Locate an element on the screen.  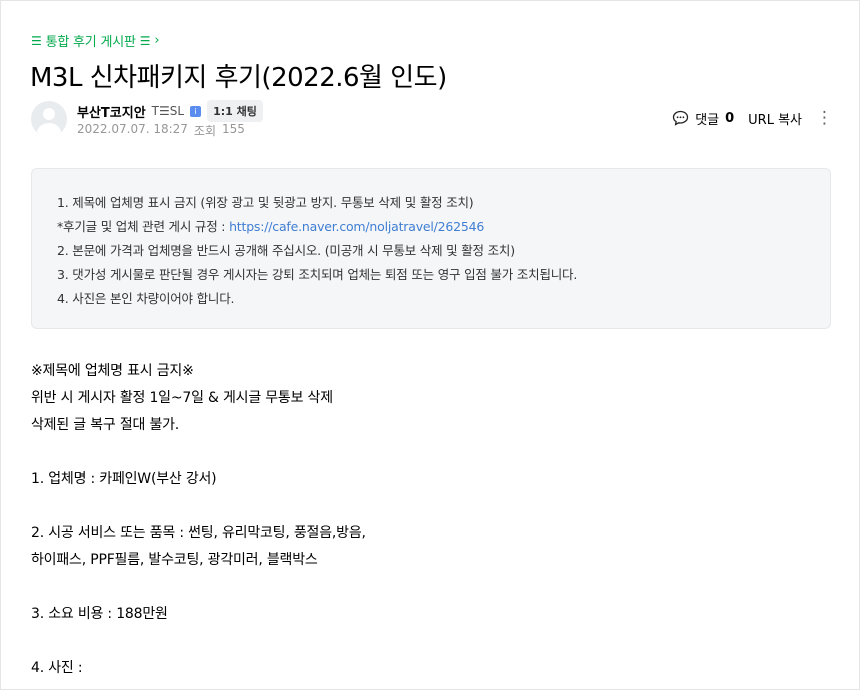
body-line: ※제목에 업체명 표시 금지※ is located at coordinates (112, 371).